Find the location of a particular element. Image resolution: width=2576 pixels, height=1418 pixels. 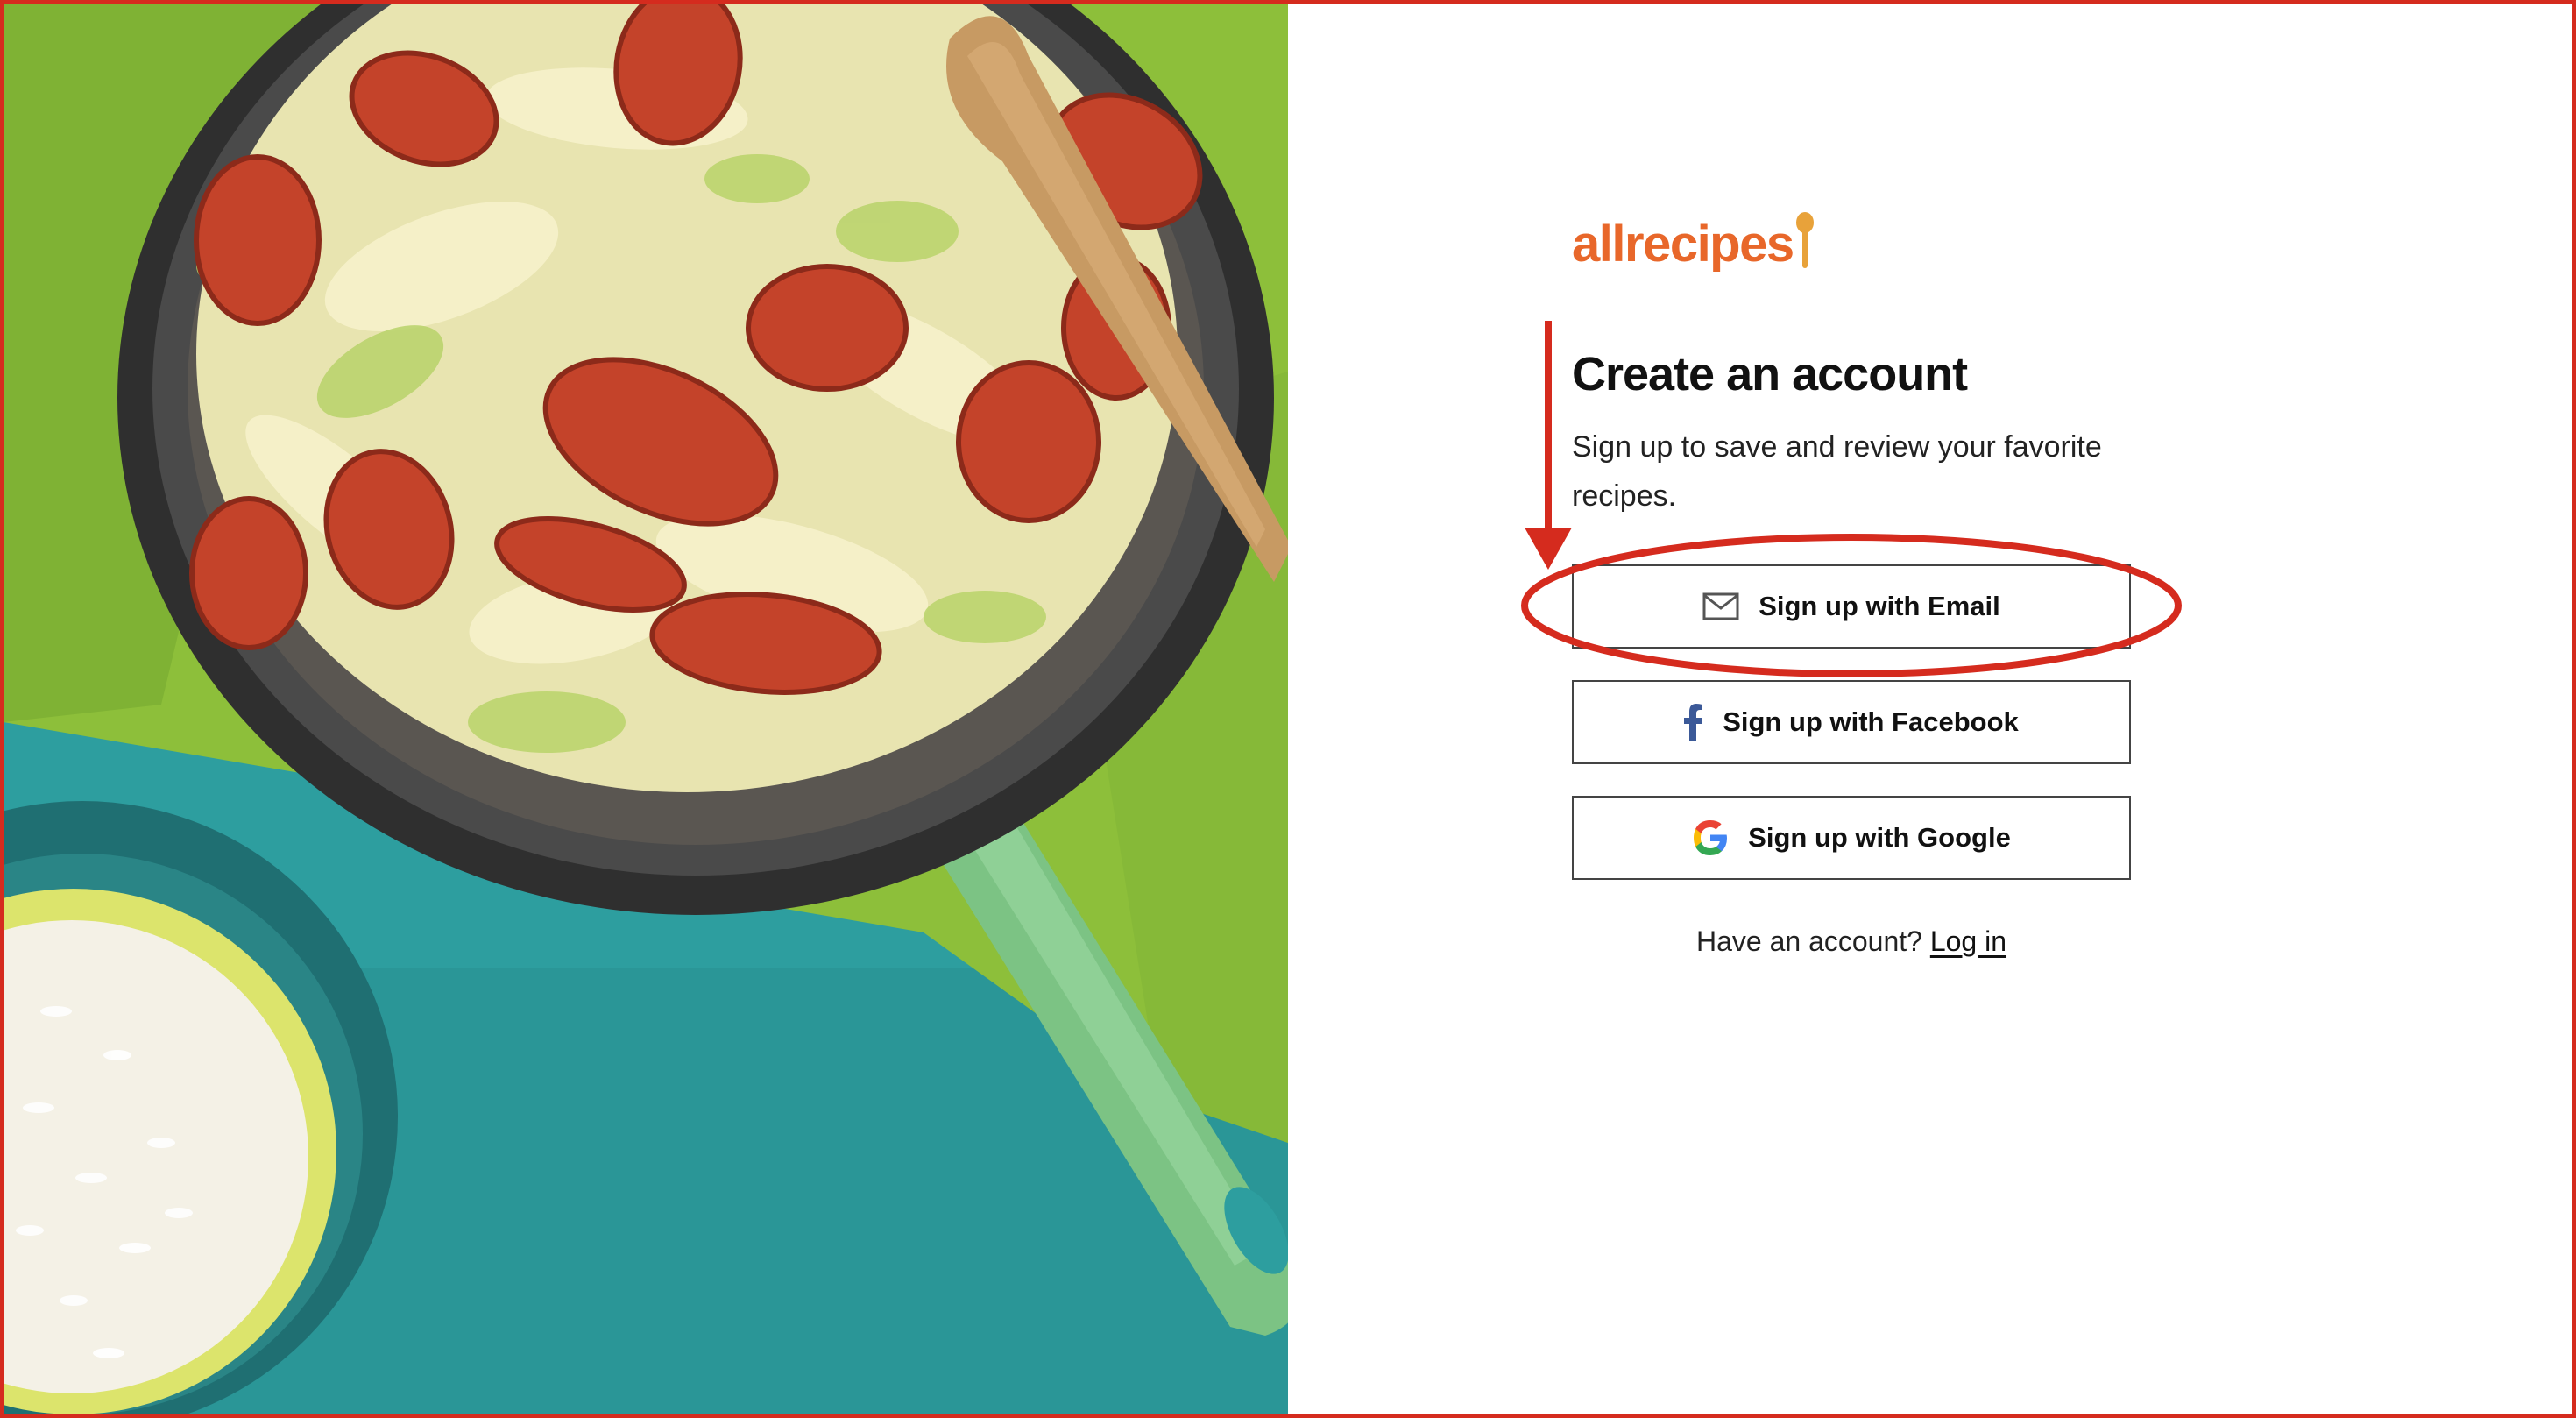

signup-email-button: Sign up with Email is located at coordinates (1851, 606).